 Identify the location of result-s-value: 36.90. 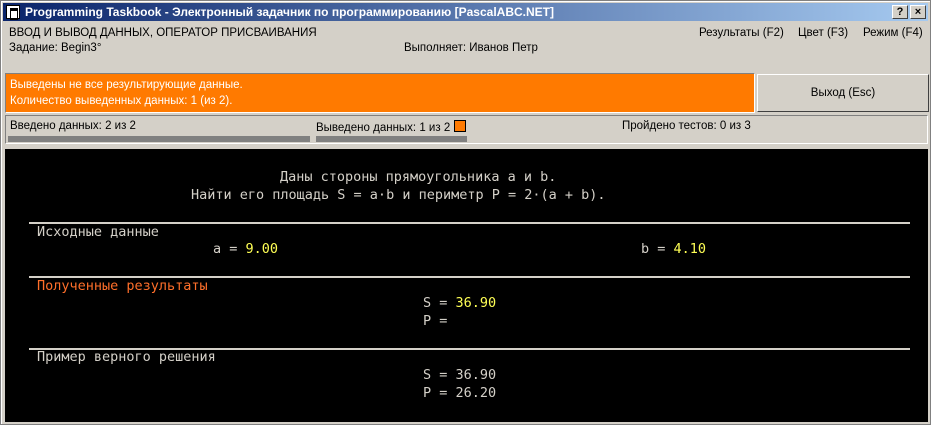
(476, 303).